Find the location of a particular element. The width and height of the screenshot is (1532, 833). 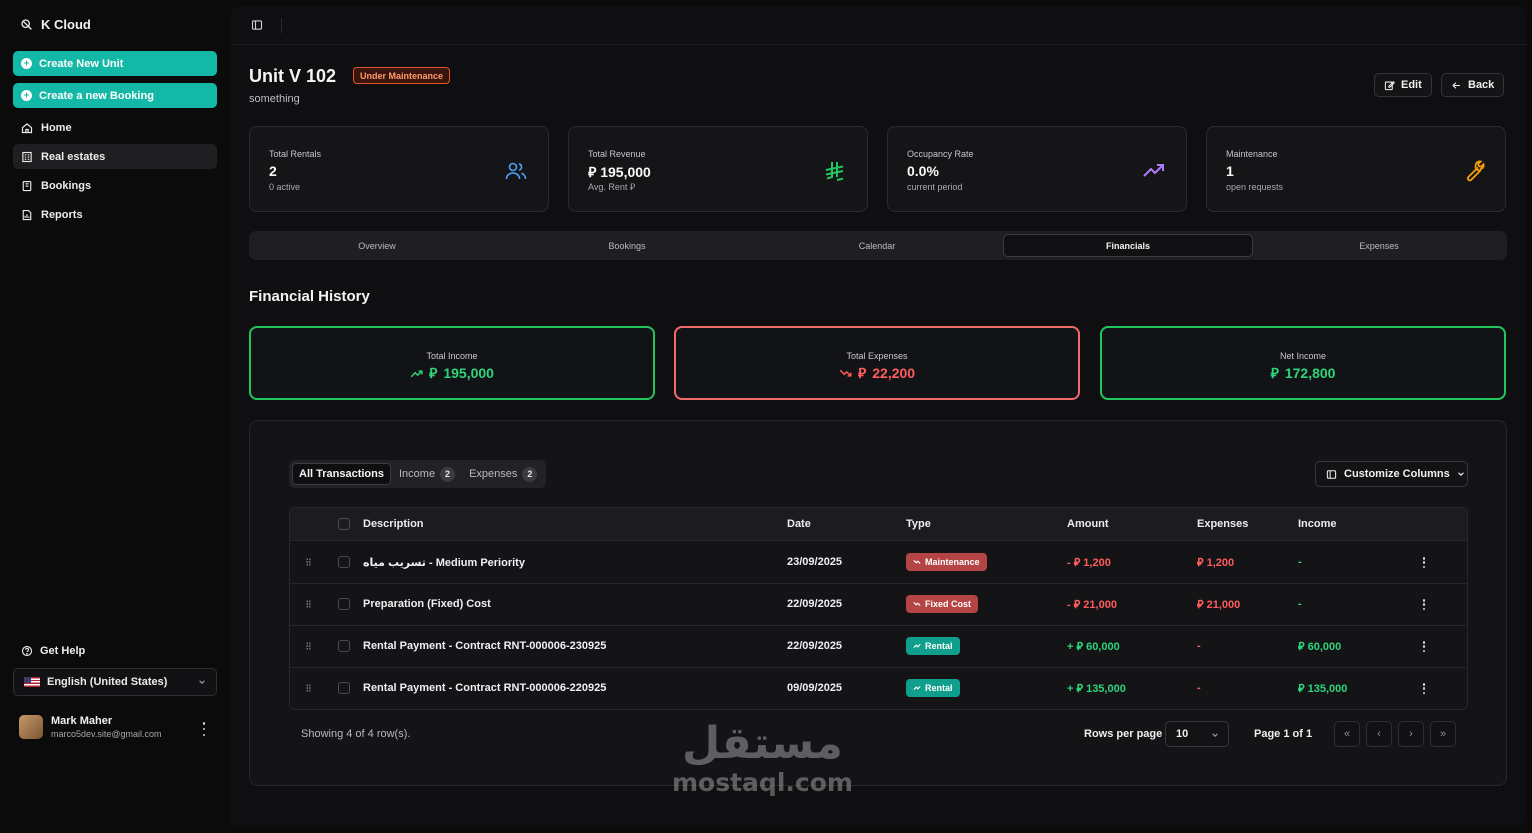

user-name: Mark Maher is located at coordinates (82, 721).